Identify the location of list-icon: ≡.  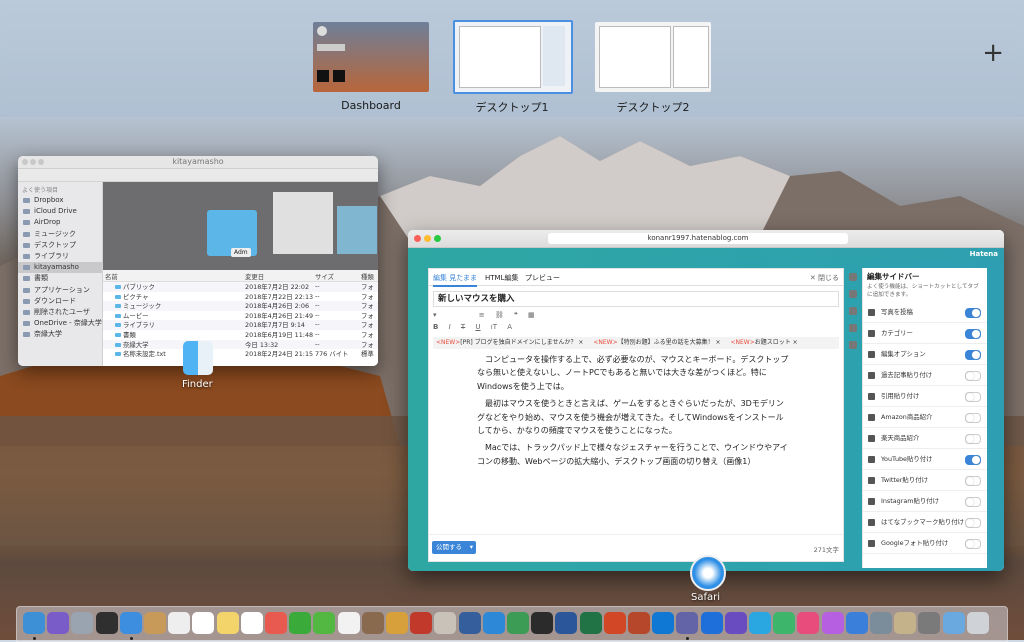
(482, 315).